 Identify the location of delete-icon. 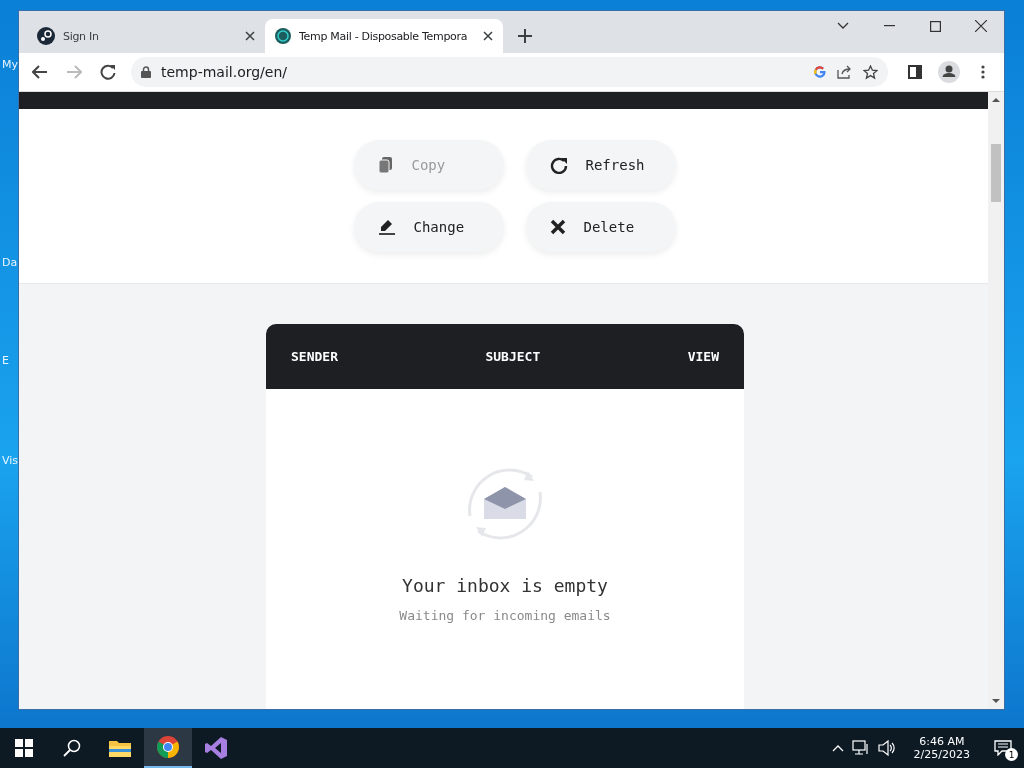
(557, 227).